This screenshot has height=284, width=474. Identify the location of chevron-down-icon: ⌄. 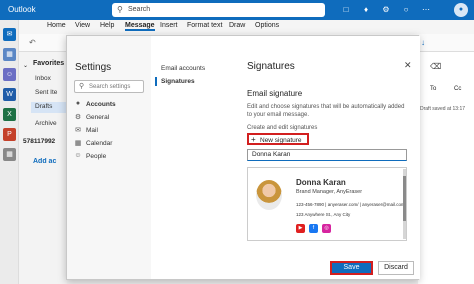
(25, 65).